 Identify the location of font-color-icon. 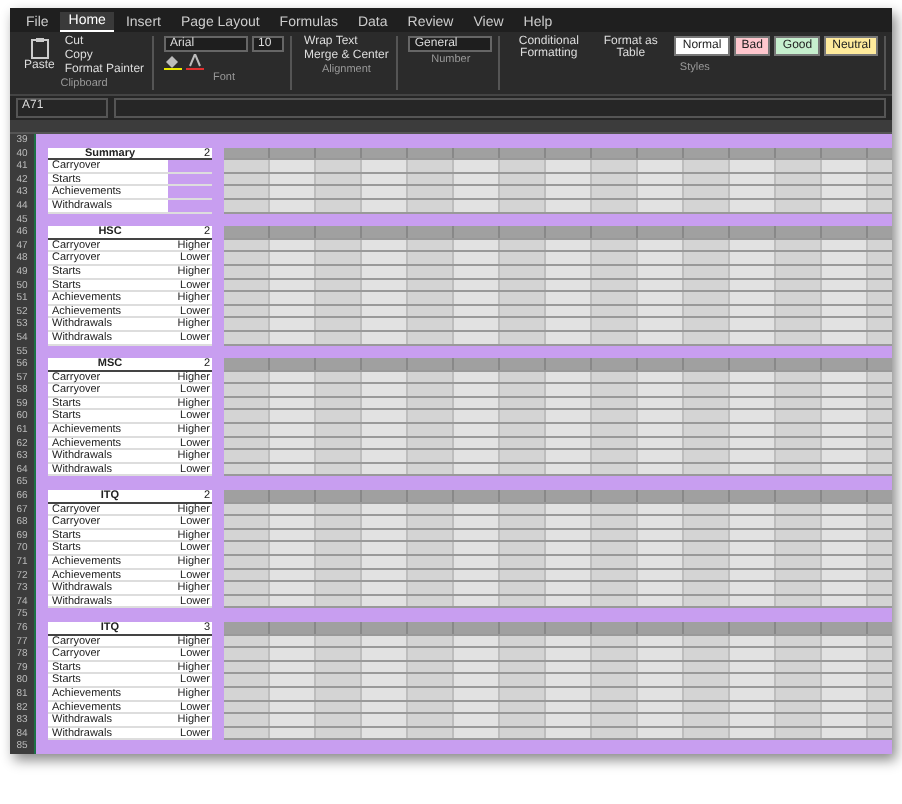
(195, 62).